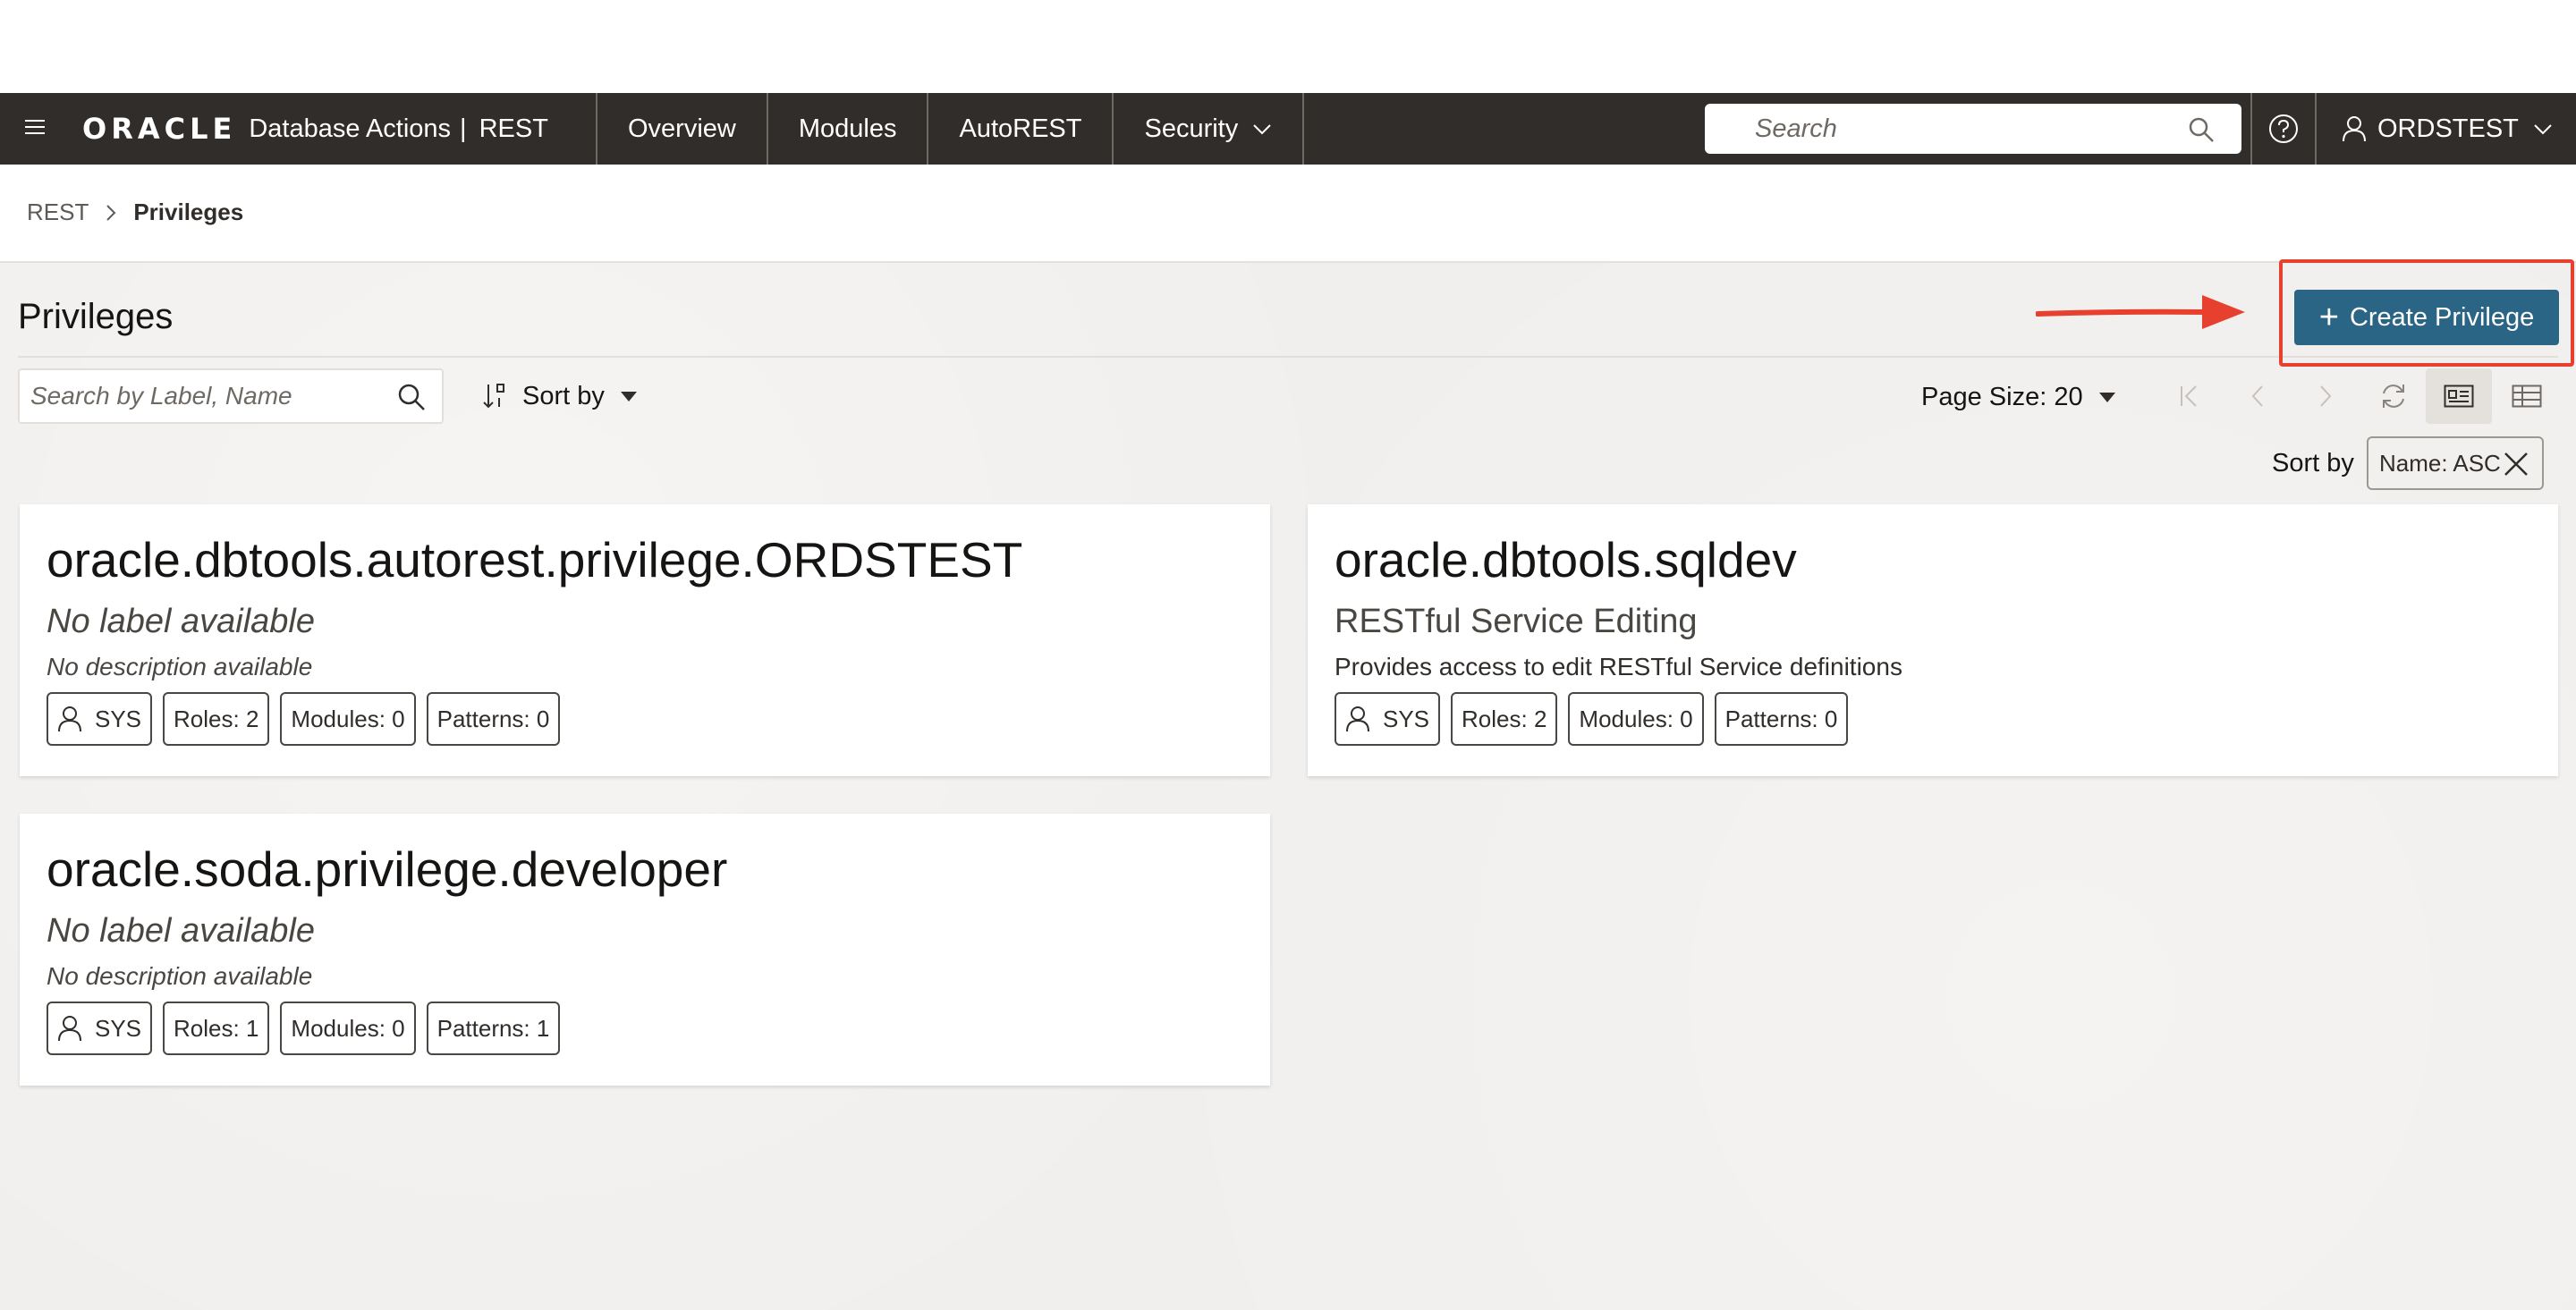 The image size is (2576, 1310). What do you see at coordinates (350, 128) in the screenshot?
I see `app-name: Database Actions` at bounding box center [350, 128].